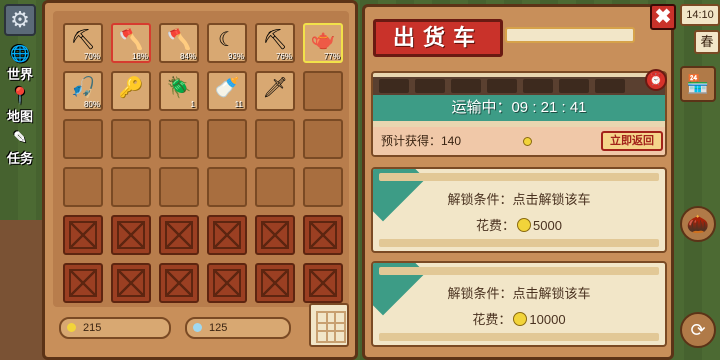 This screenshot has width=720, height=360. I want to click on shovel-icon: ⛏, so click(275, 40).